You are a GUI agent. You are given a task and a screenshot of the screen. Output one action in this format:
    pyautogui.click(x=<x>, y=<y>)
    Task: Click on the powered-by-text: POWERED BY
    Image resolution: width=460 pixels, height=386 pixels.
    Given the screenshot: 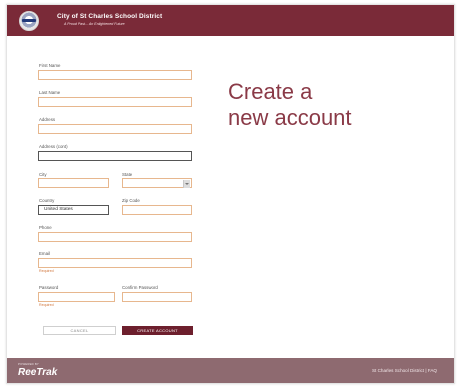 What is the action you would take?
    pyautogui.click(x=28, y=364)
    